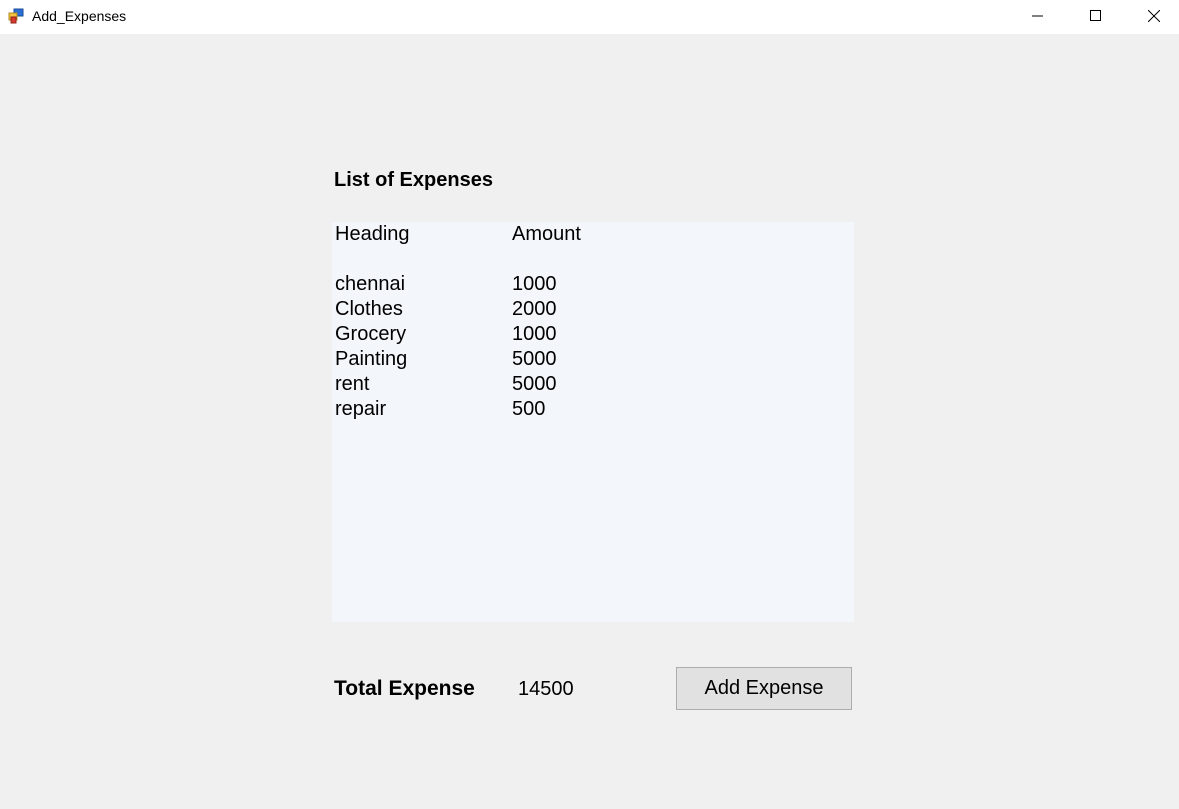 The width and height of the screenshot is (1179, 809). Describe the element at coordinates (534, 309) in the screenshot. I see `expense-amount: 2000` at that location.